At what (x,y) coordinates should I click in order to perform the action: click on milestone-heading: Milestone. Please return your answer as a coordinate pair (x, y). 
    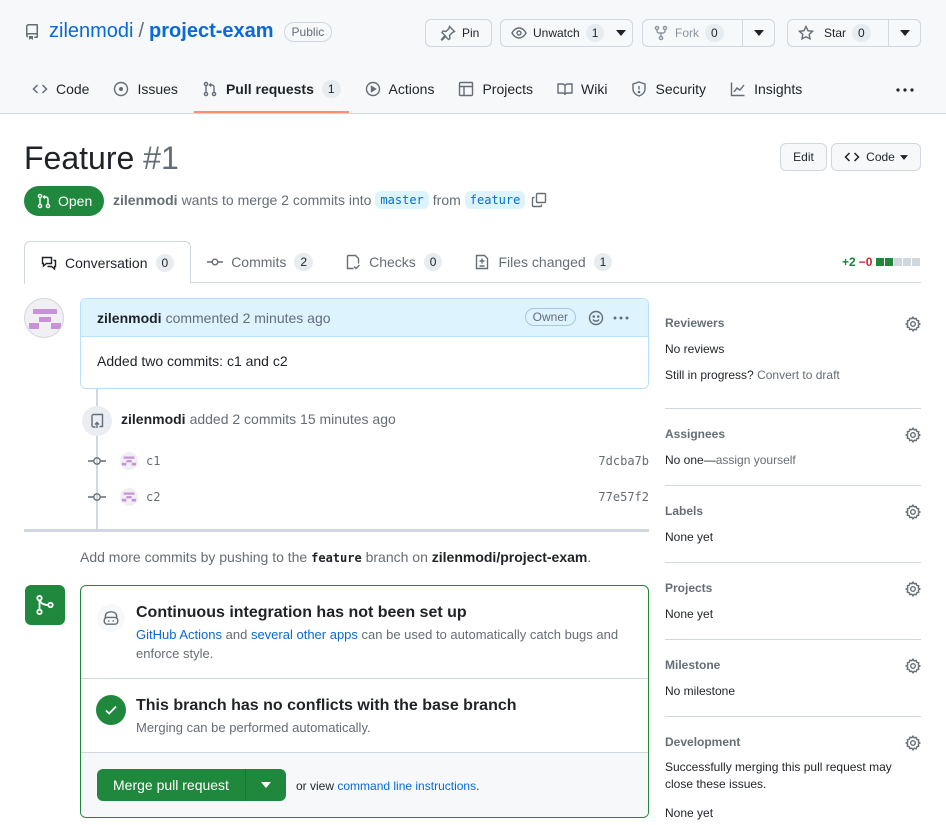
    Looking at the image, I should click on (692, 665).